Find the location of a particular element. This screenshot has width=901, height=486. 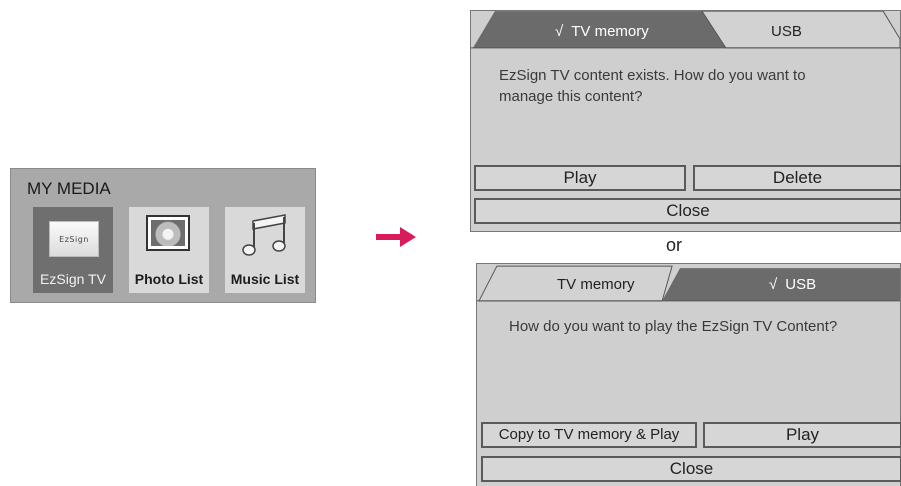

delete-button: Delete is located at coordinates (797, 178).